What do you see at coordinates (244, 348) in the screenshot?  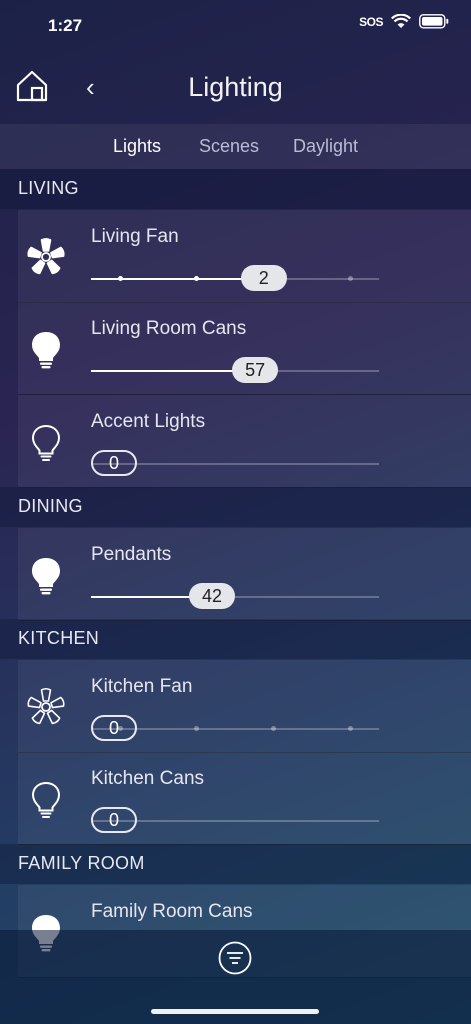 I see `device-row: Living Room Cans 57` at bounding box center [244, 348].